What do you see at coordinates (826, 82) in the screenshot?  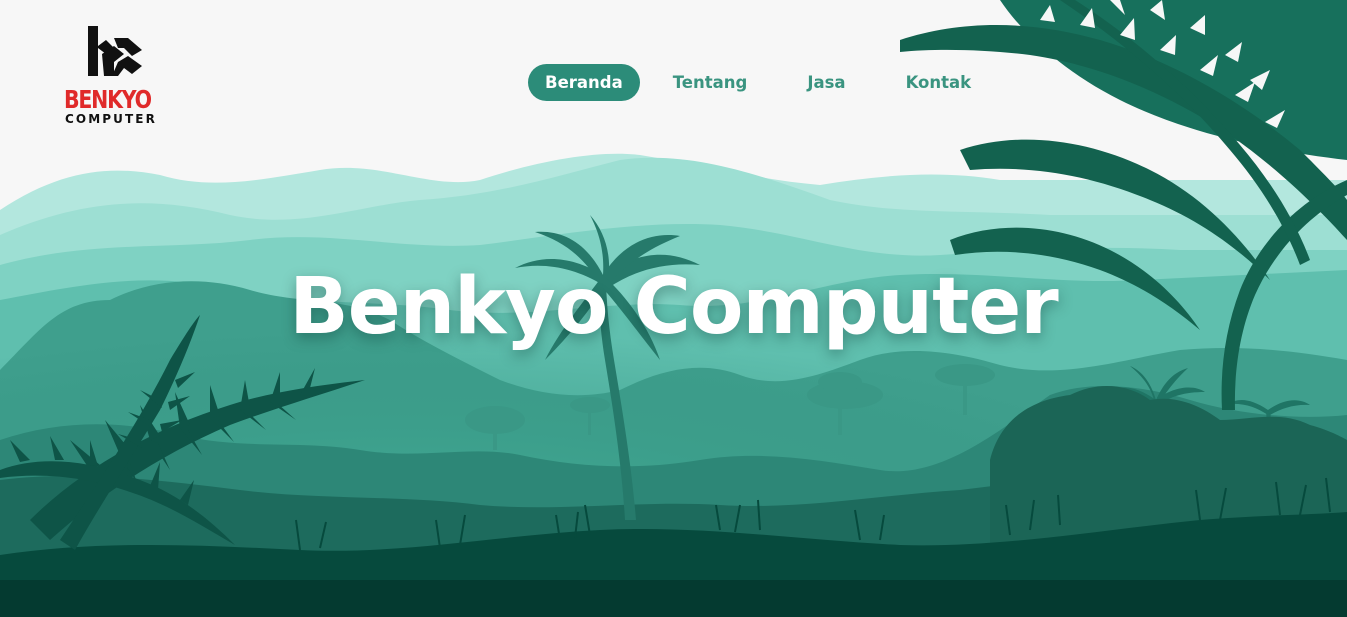 I see `nav-item-jasa: Jasa` at bounding box center [826, 82].